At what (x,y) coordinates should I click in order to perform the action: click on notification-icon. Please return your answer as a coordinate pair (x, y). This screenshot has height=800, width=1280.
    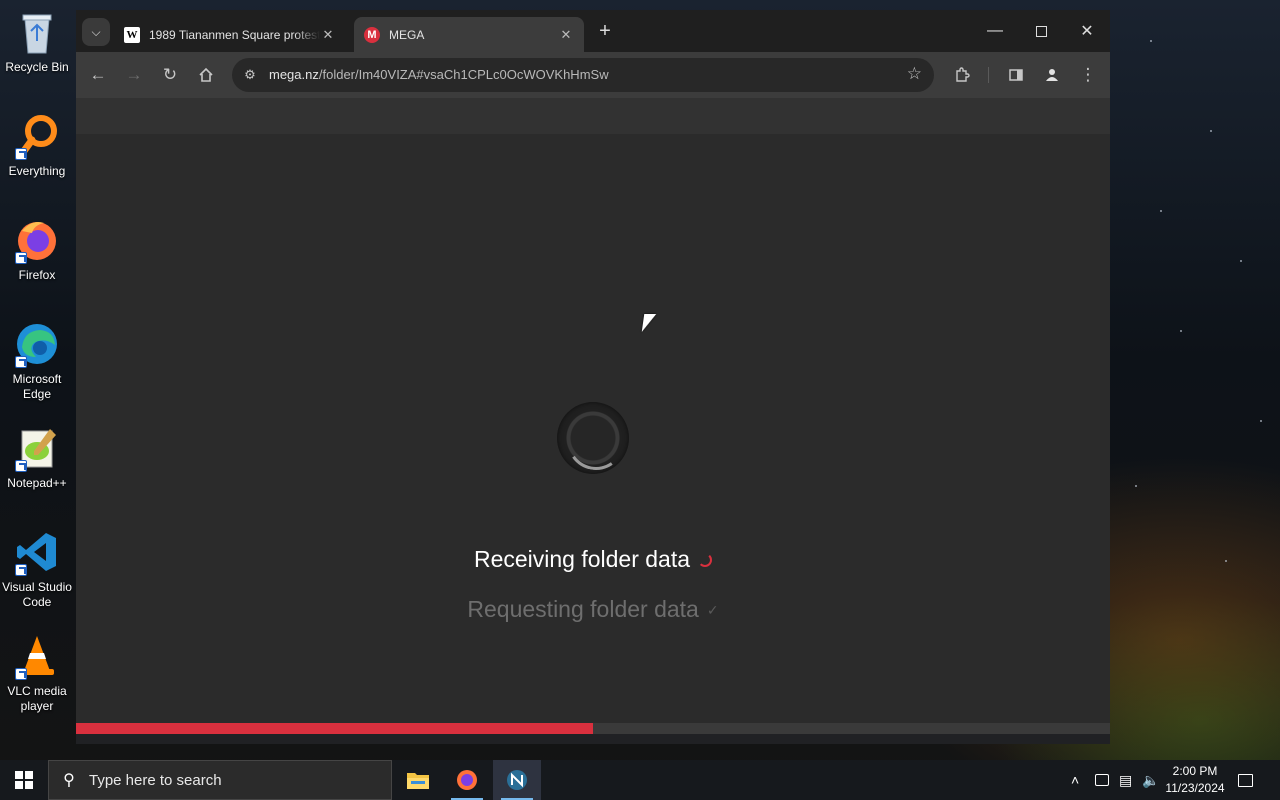
    Looking at the image, I should click on (1245, 780).